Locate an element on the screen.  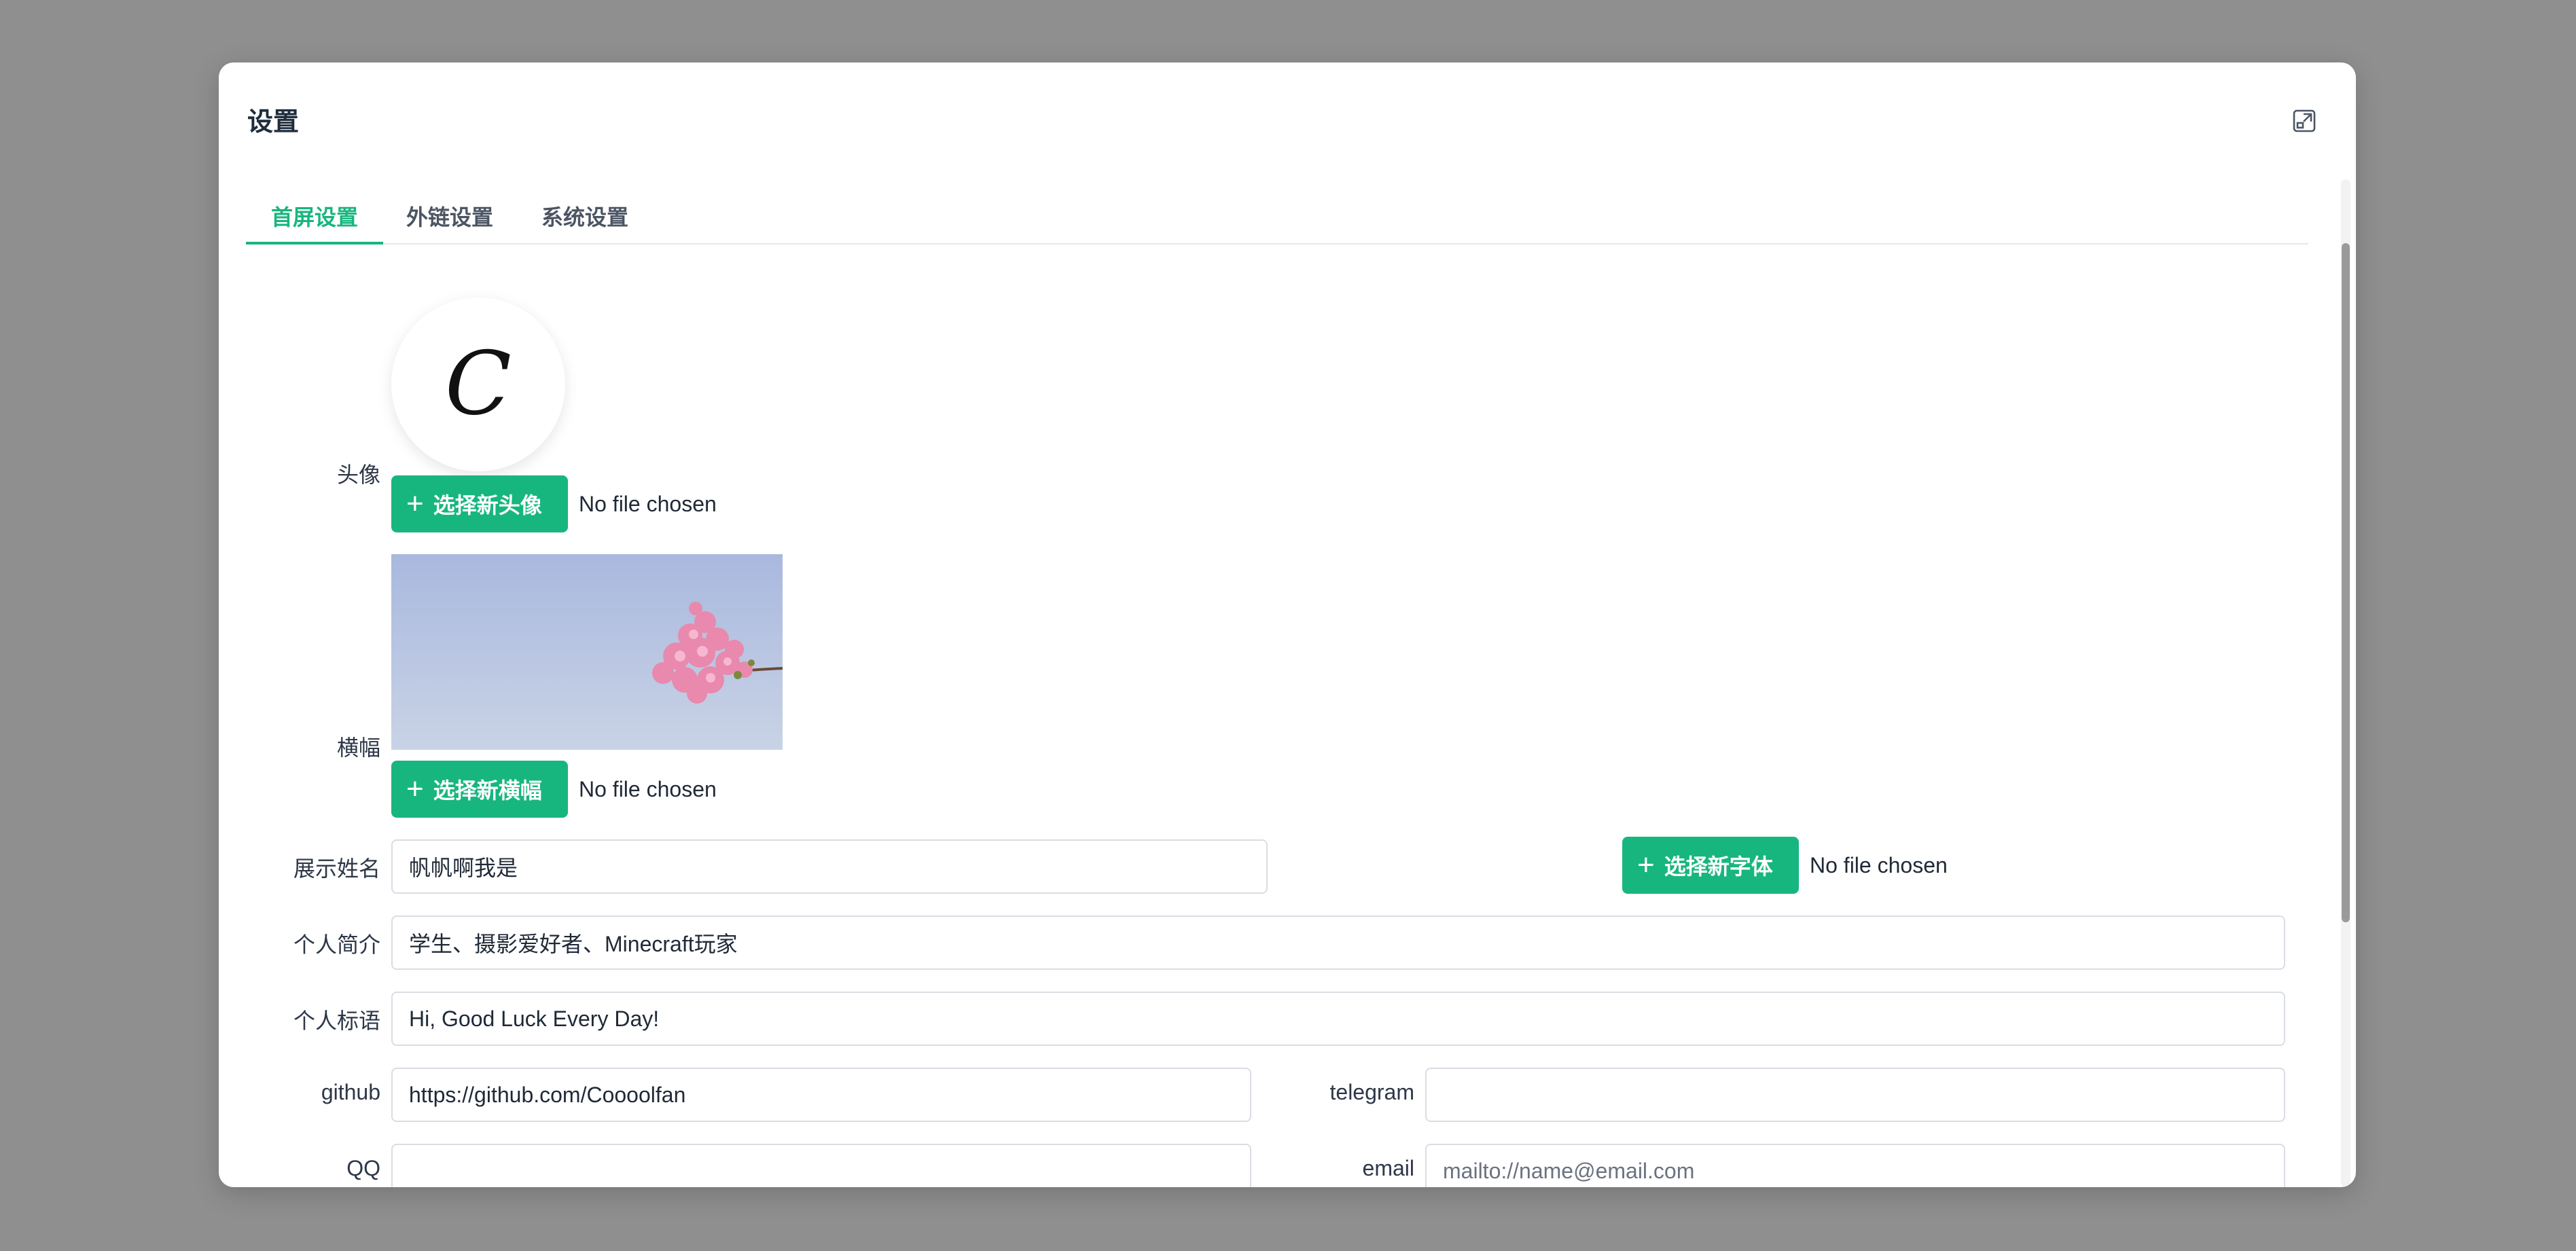
choose-font-button: + 选择新字体 is located at coordinates (1710, 865).